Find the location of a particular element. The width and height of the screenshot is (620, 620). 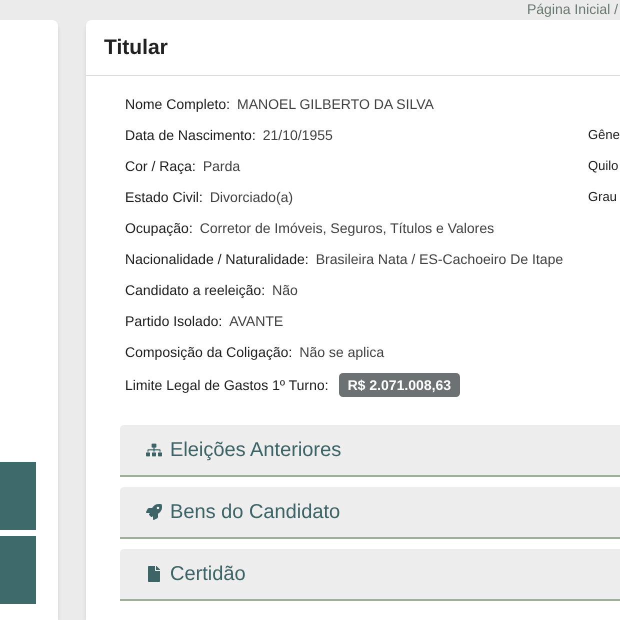

field-value: Brasileira Nata / ES-Cachoeiro De Itape is located at coordinates (440, 259).